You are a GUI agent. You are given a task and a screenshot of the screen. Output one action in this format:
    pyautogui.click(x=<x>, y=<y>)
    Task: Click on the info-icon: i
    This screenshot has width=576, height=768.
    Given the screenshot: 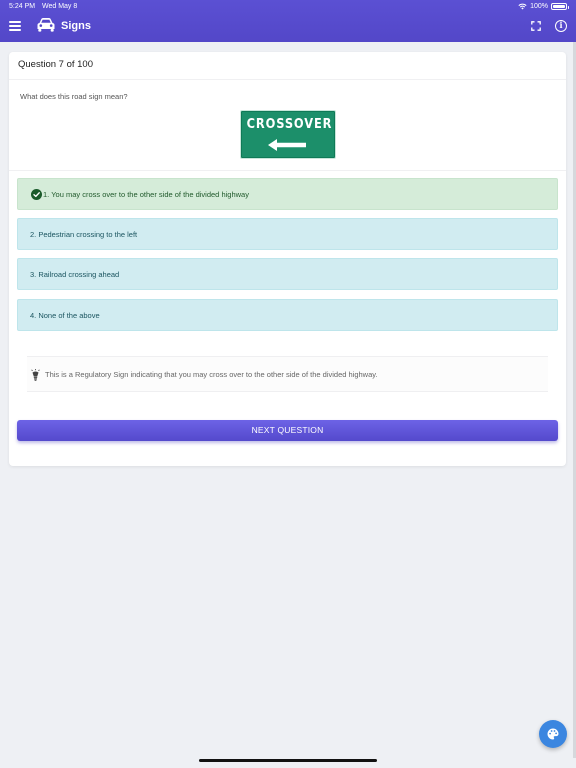 What is the action you would take?
    pyautogui.click(x=561, y=26)
    